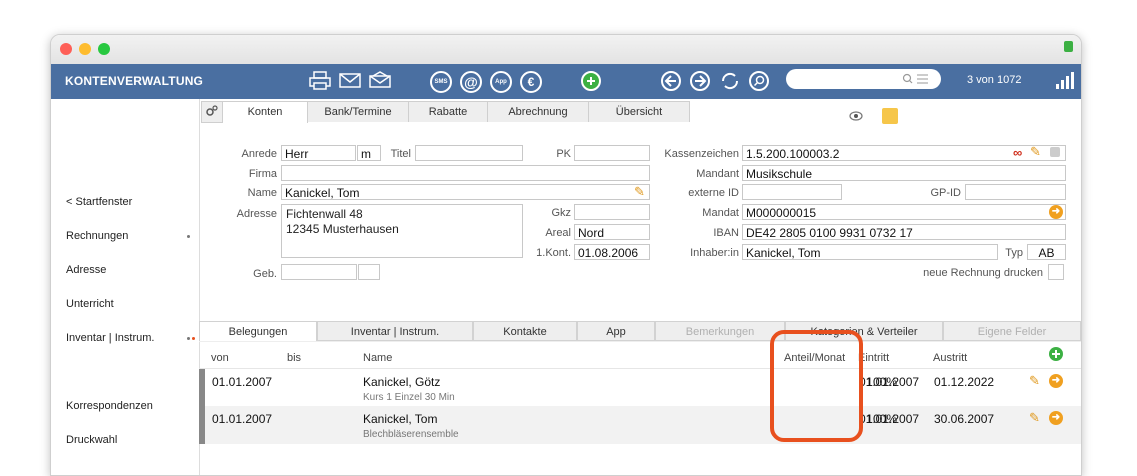 The height and width of the screenshot is (476, 1137). What do you see at coordinates (258, 331) in the screenshot?
I see `tab-belegungen: Belegungen` at bounding box center [258, 331].